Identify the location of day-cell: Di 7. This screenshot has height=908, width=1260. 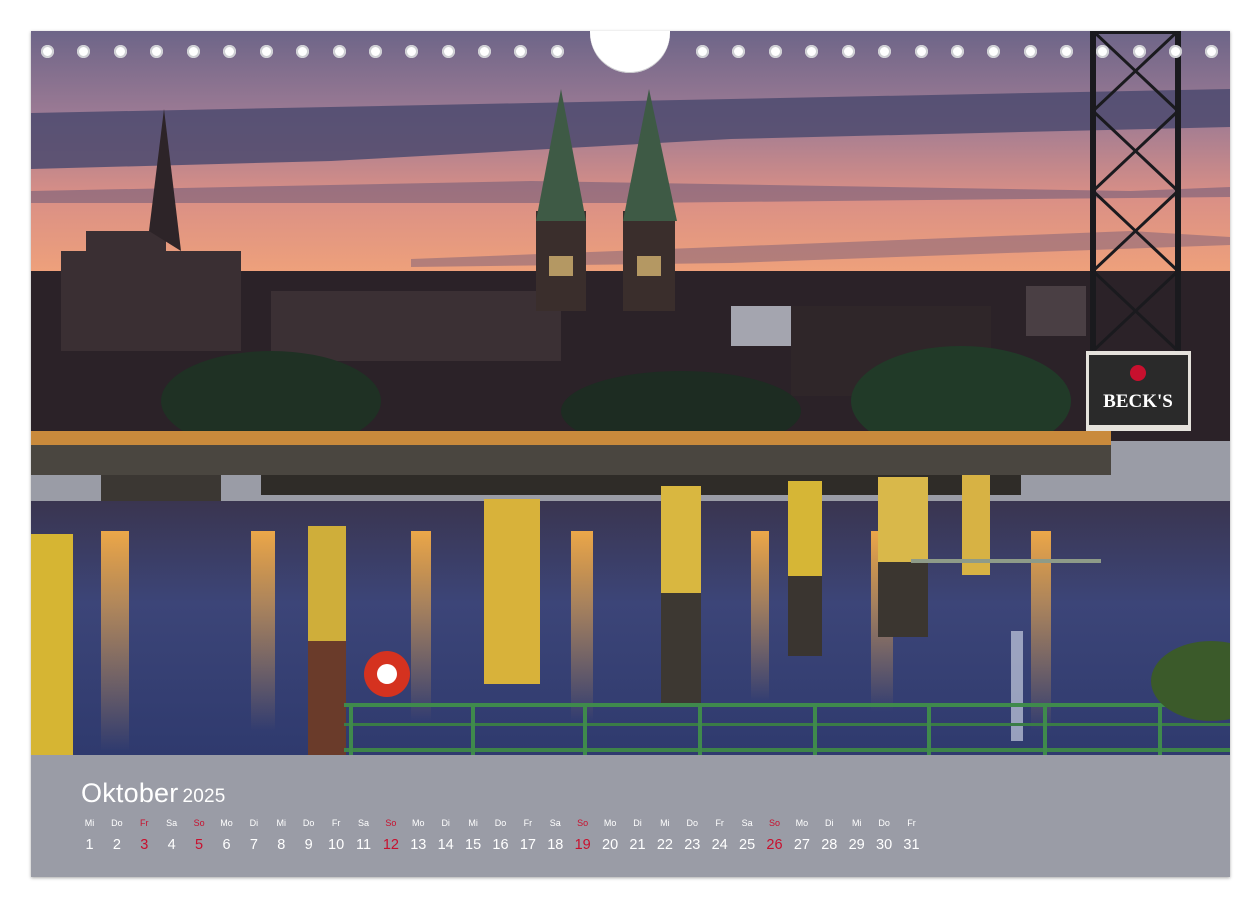
(253, 835).